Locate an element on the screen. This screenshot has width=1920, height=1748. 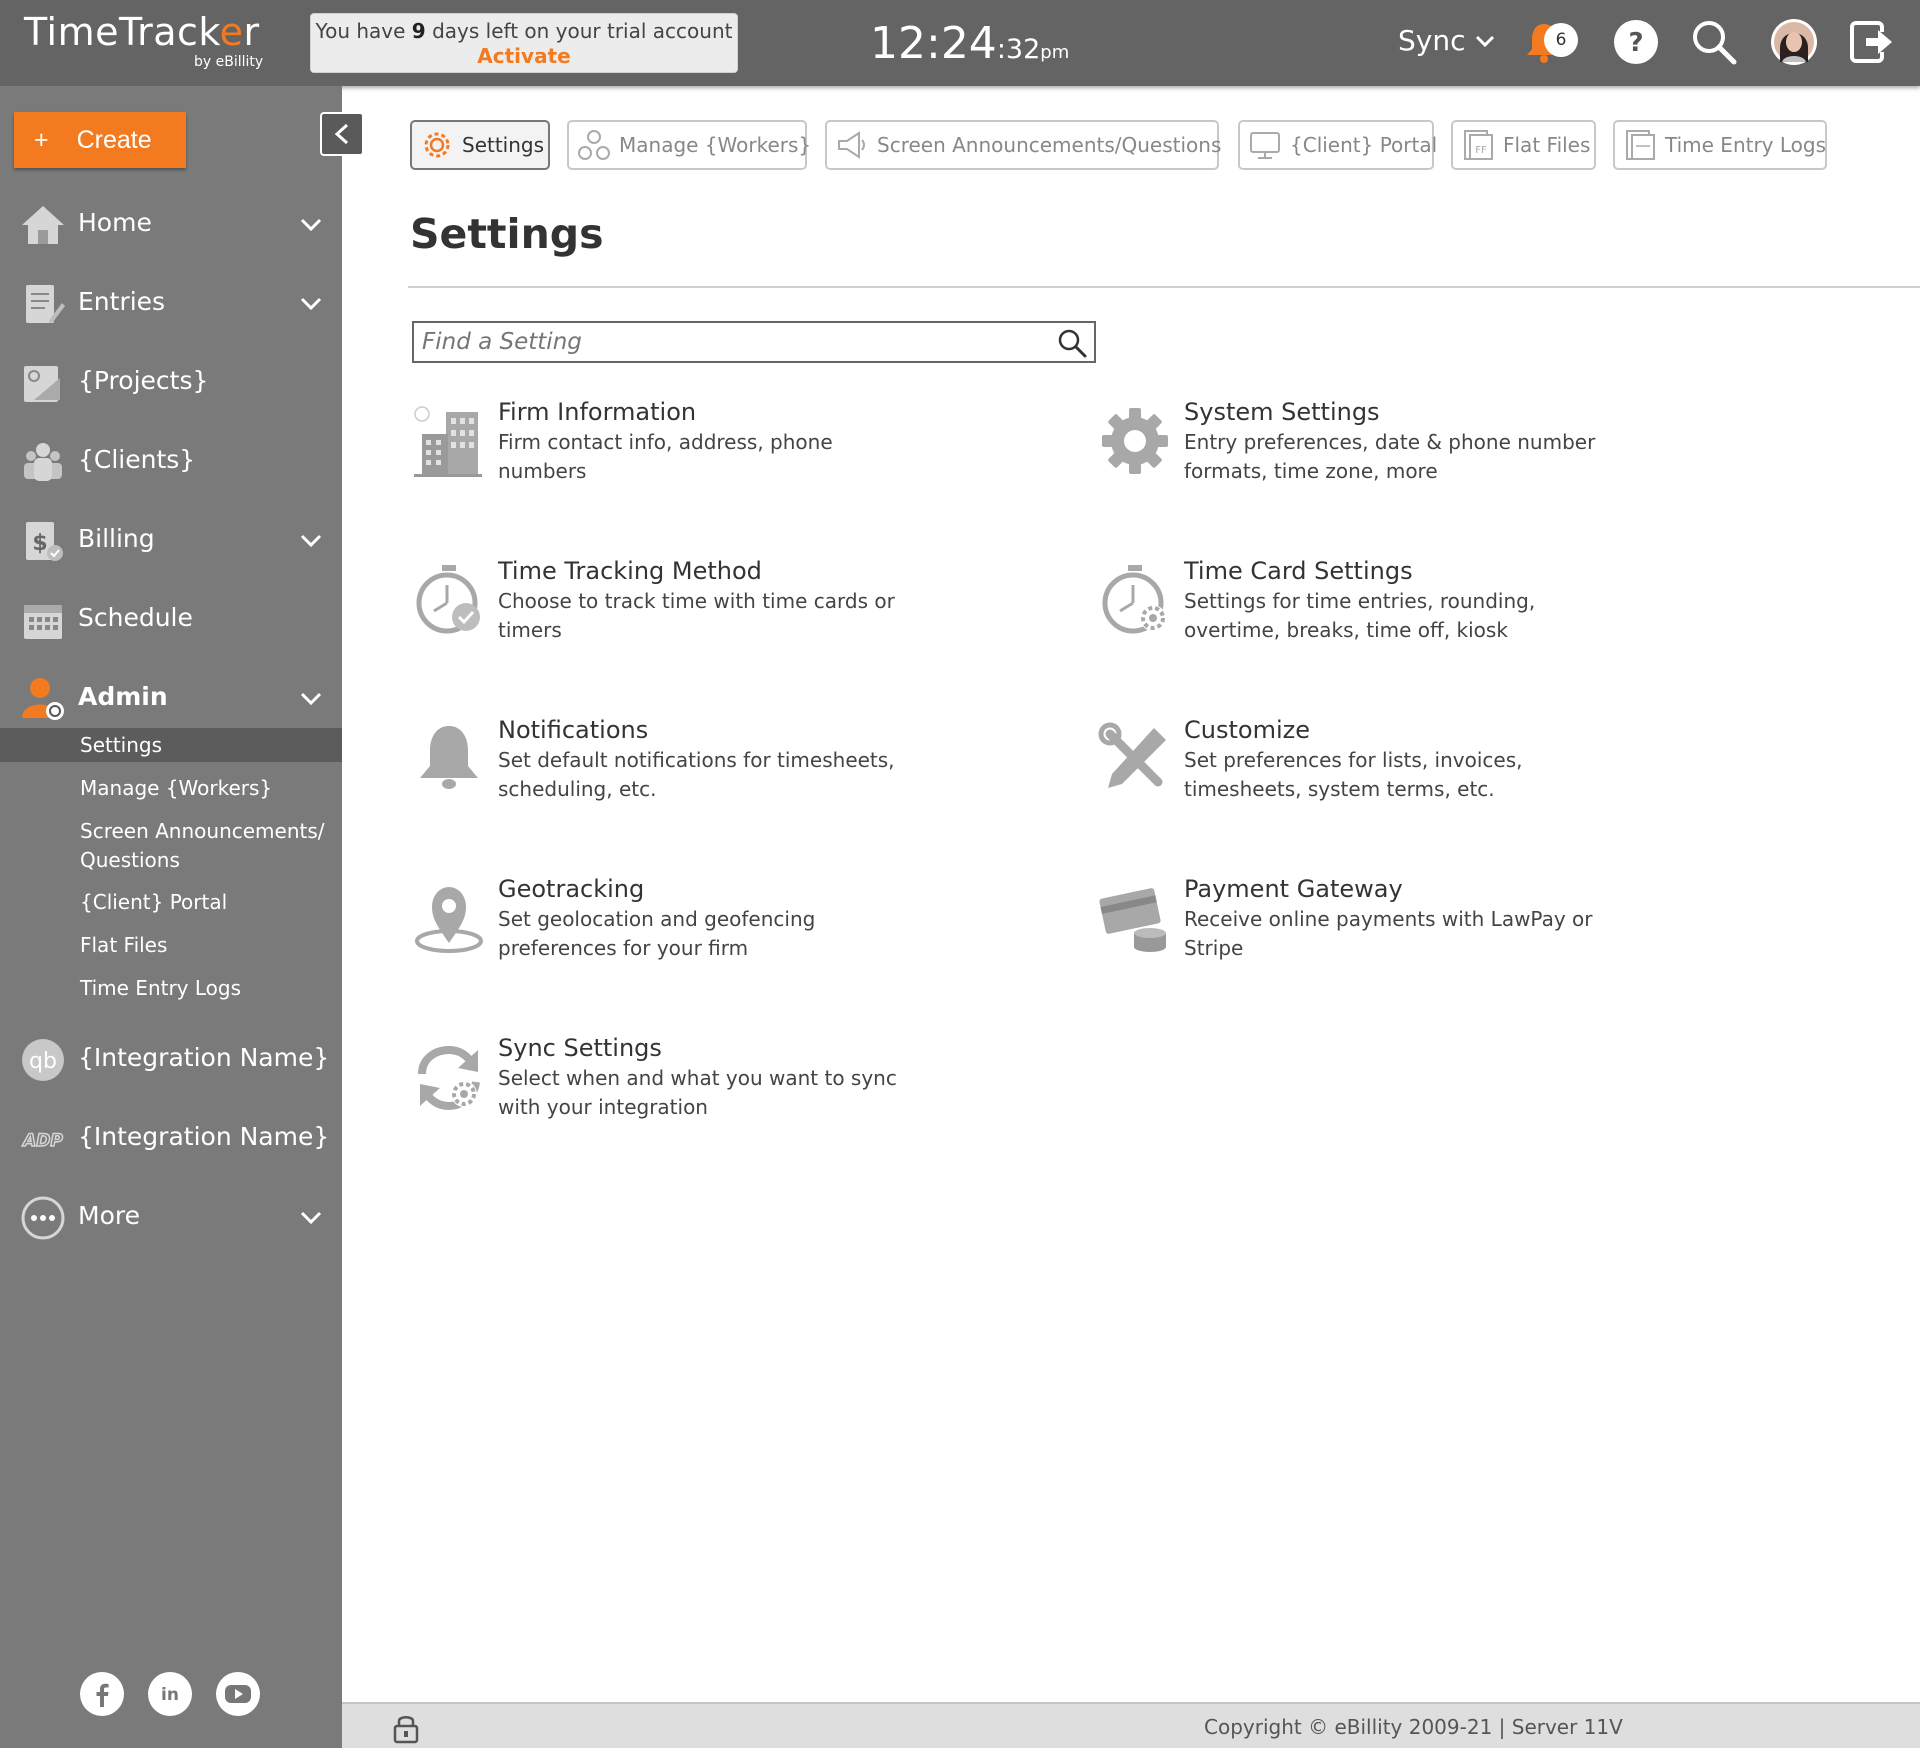
find-setting-search is located at coordinates (754, 342).